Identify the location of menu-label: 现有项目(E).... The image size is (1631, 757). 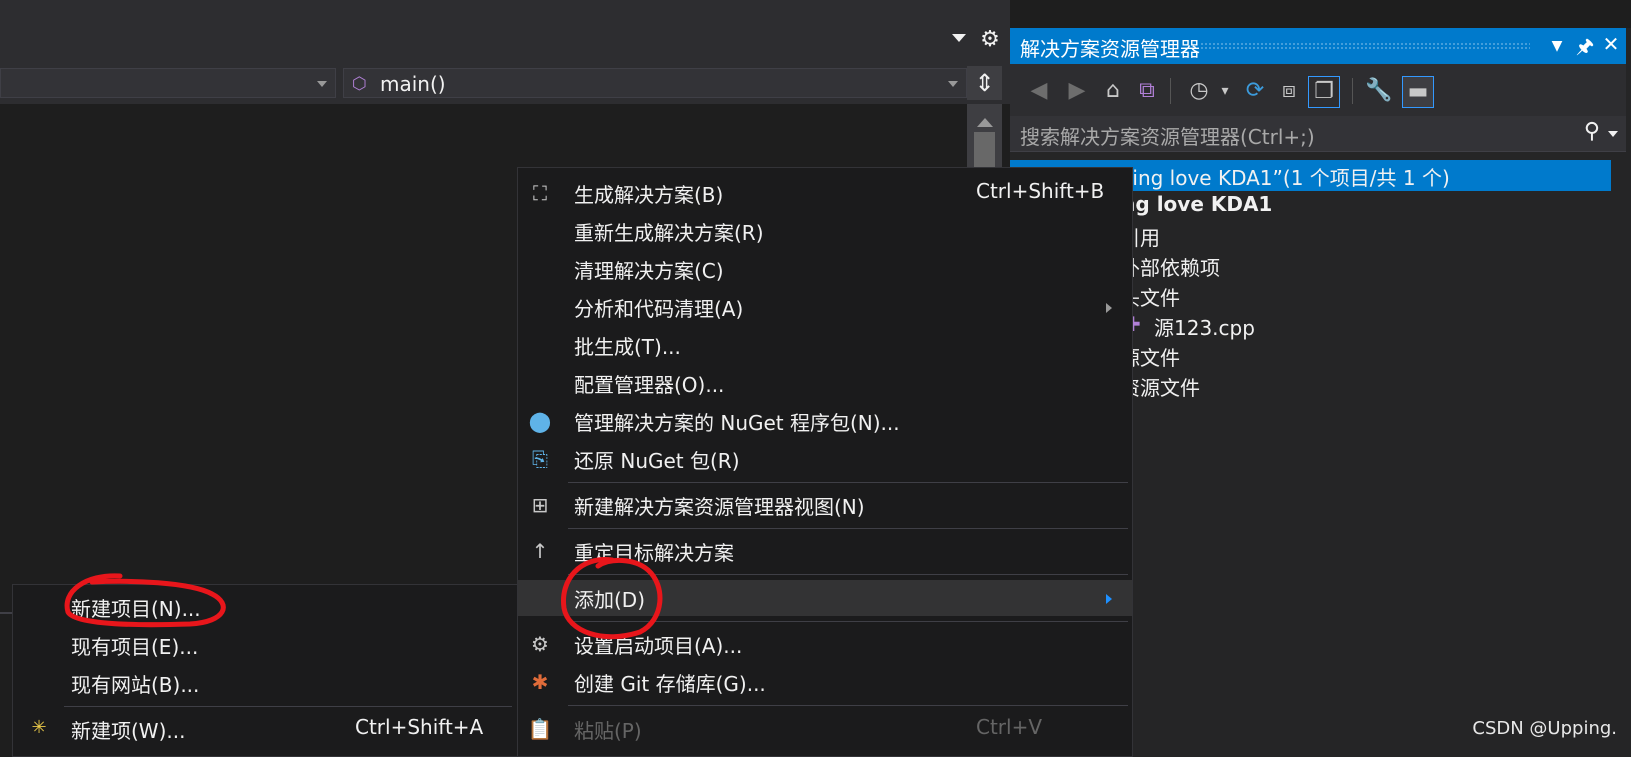
(135, 647).